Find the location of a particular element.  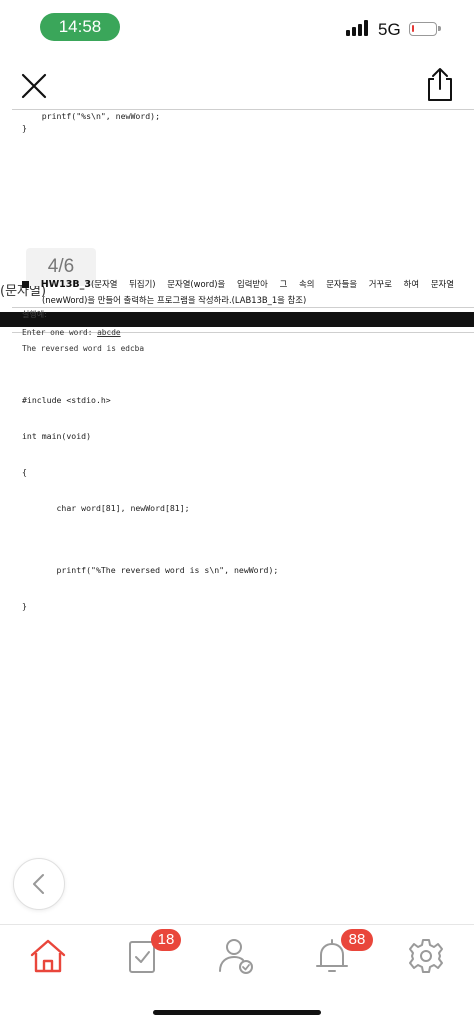

problem-title-wrap: HW13B_3(문자열 is located at coordinates (79, 284).